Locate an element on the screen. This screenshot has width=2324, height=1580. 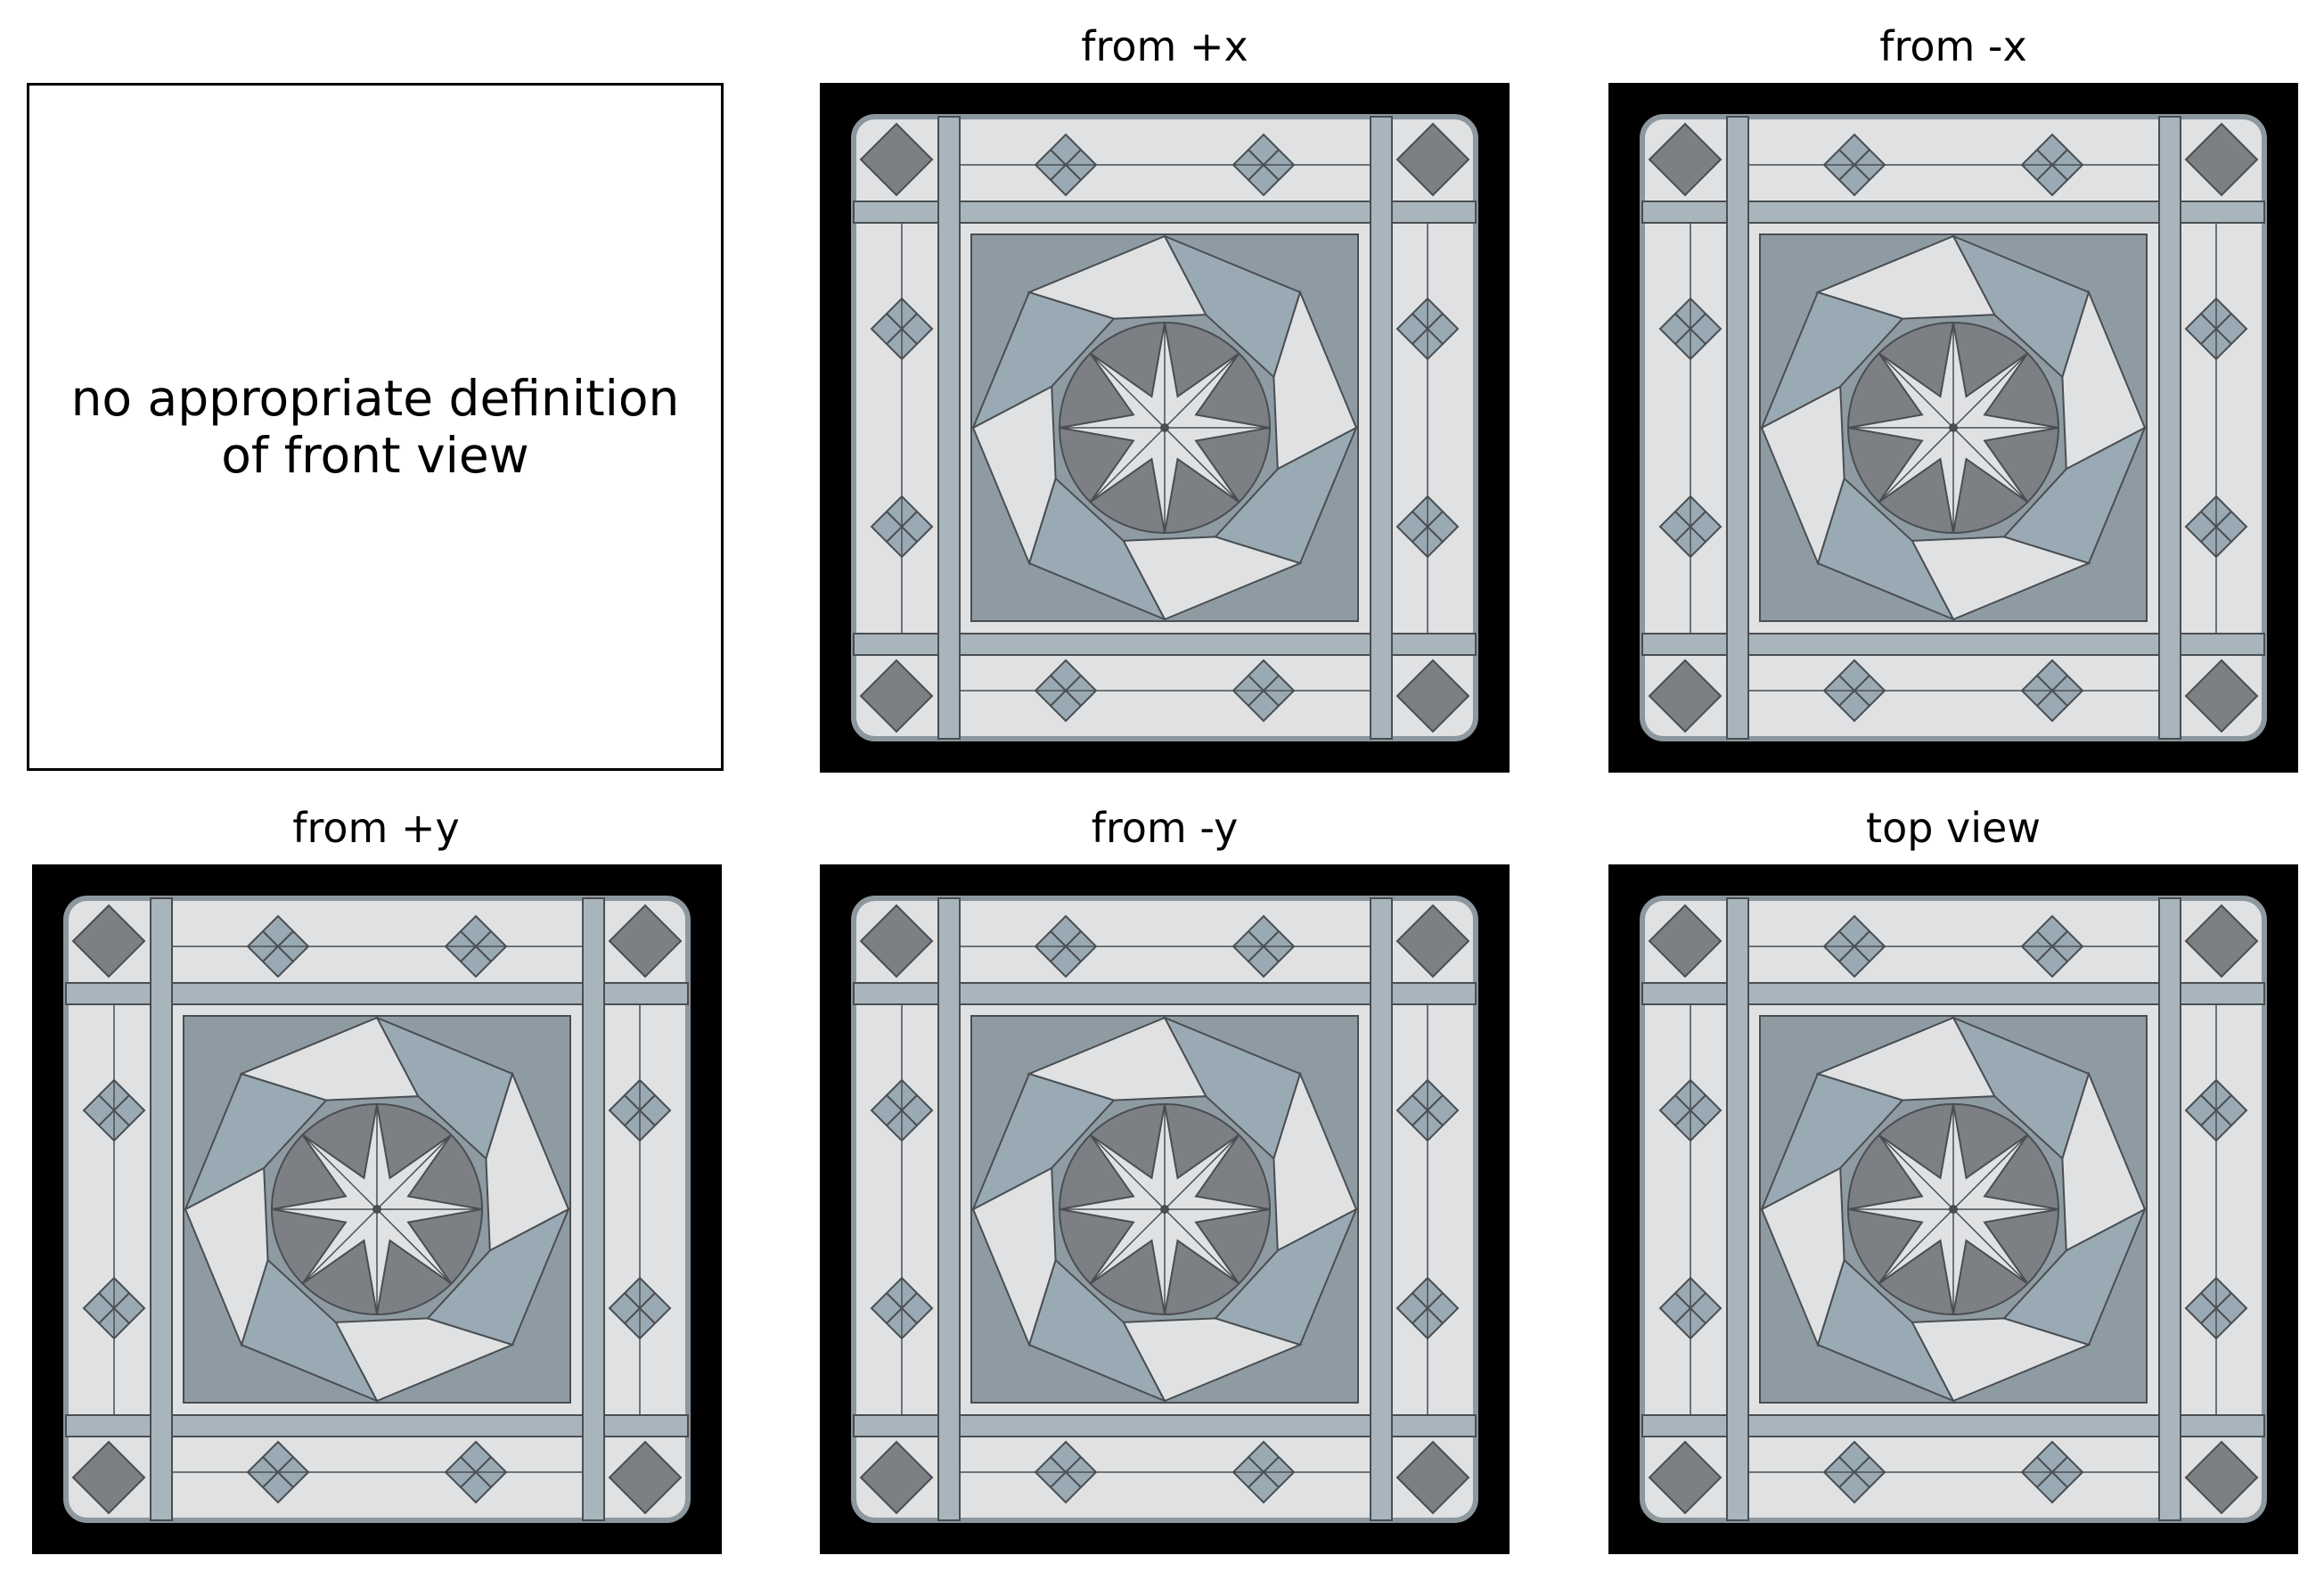
render-from-minus-x is located at coordinates (1953, 428).